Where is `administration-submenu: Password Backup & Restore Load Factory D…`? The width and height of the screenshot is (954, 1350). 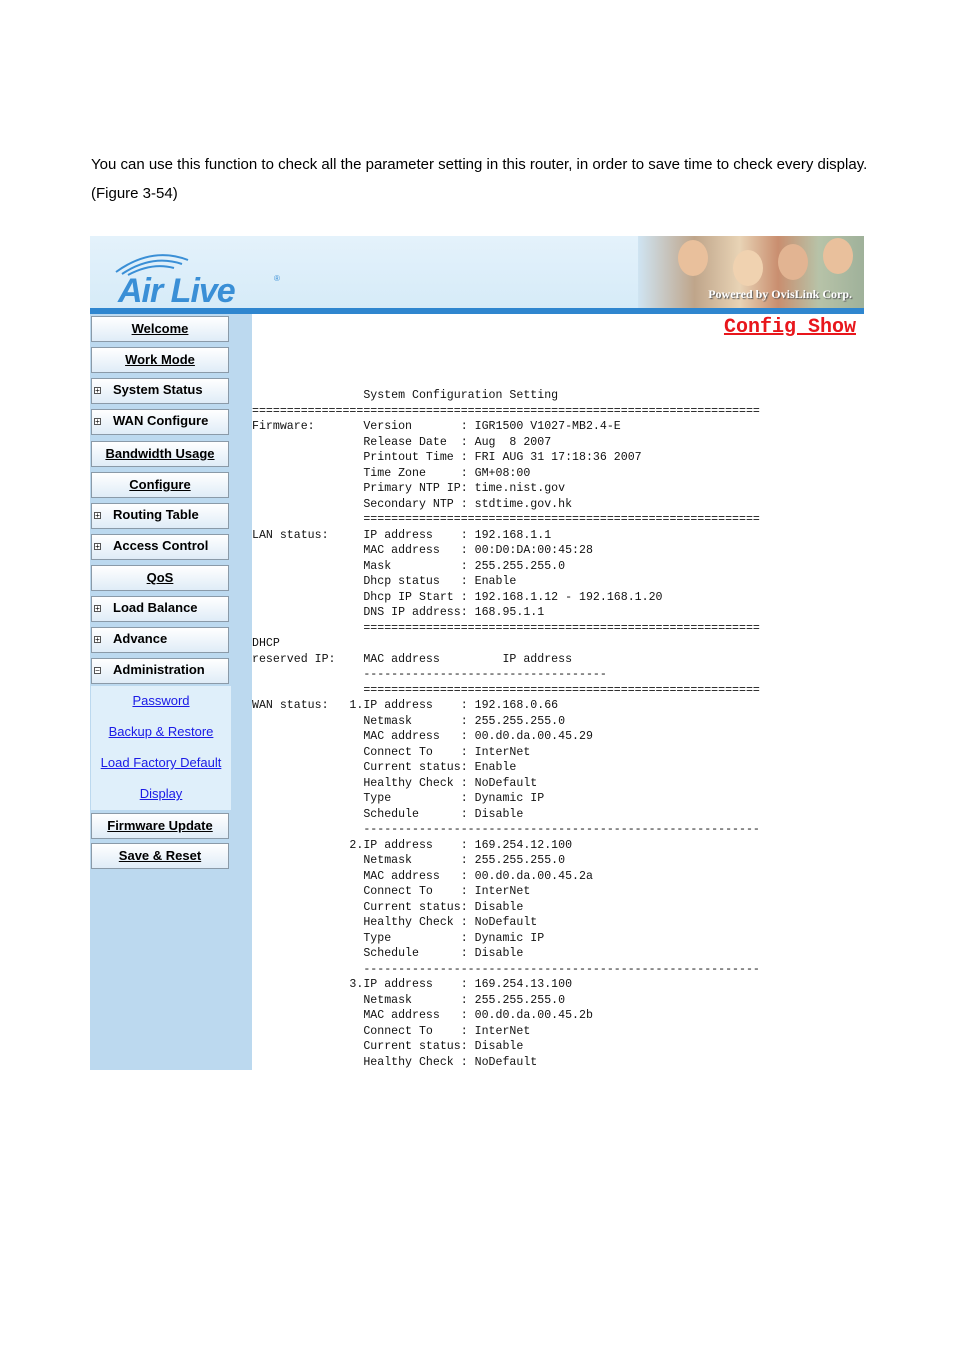 administration-submenu: Password Backup & Restore Load Factory D… is located at coordinates (161, 748).